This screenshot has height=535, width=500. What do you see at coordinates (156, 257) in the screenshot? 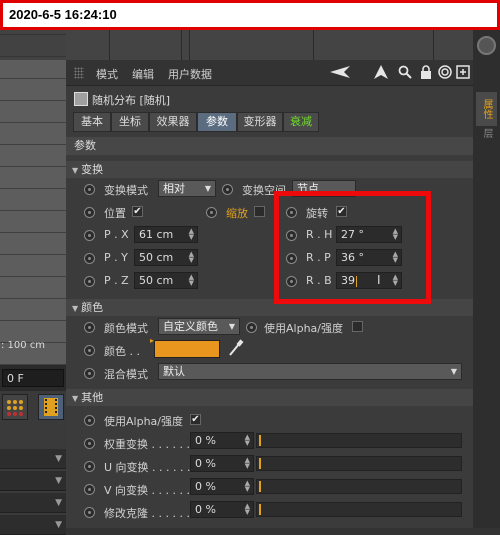
I see `py-value: 50 cm` at bounding box center [156, 257].